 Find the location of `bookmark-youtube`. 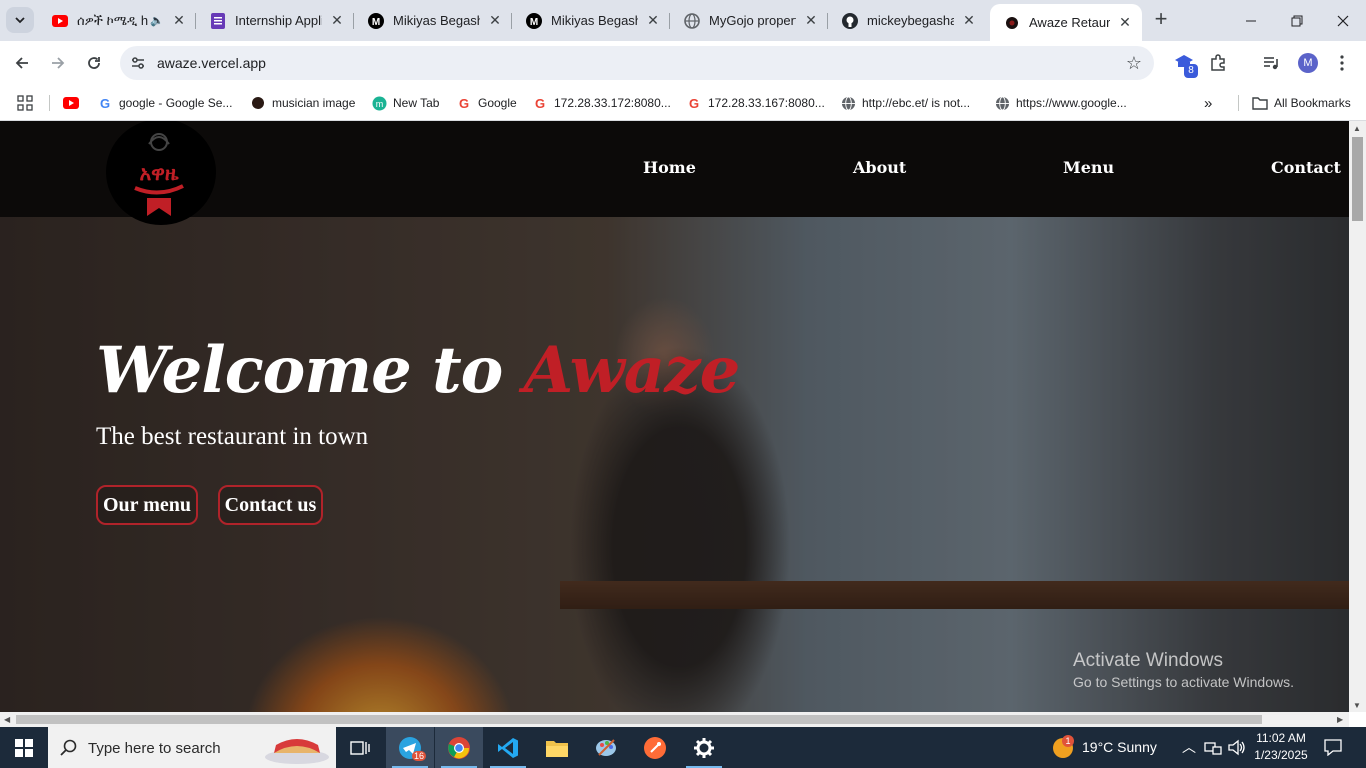

bookmark-youtube is located at coordinates (74, 103).